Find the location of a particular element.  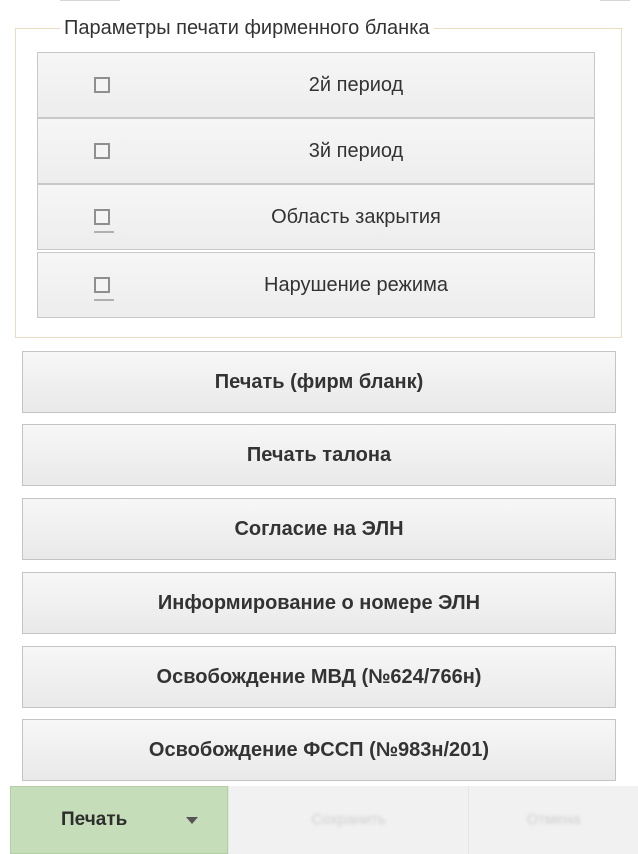

bottom-action-bar: Печать Сохранить Отмена is located at coordinates (319, 820).